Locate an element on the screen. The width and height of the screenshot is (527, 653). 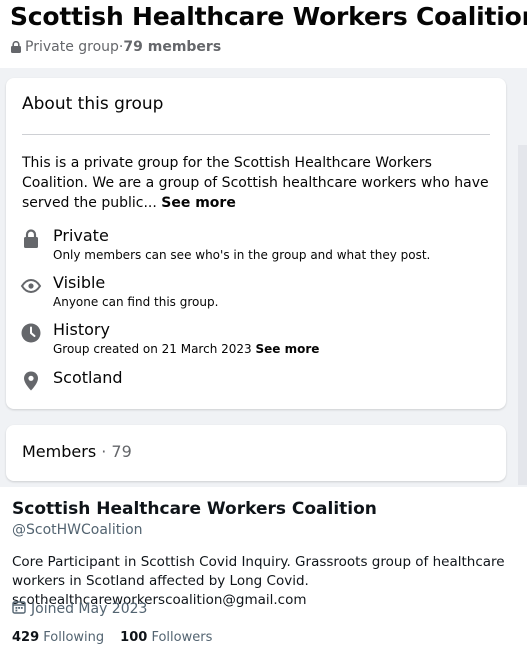
profile-handle: @ScotHWCoalition is located at coordinates (77, 530).